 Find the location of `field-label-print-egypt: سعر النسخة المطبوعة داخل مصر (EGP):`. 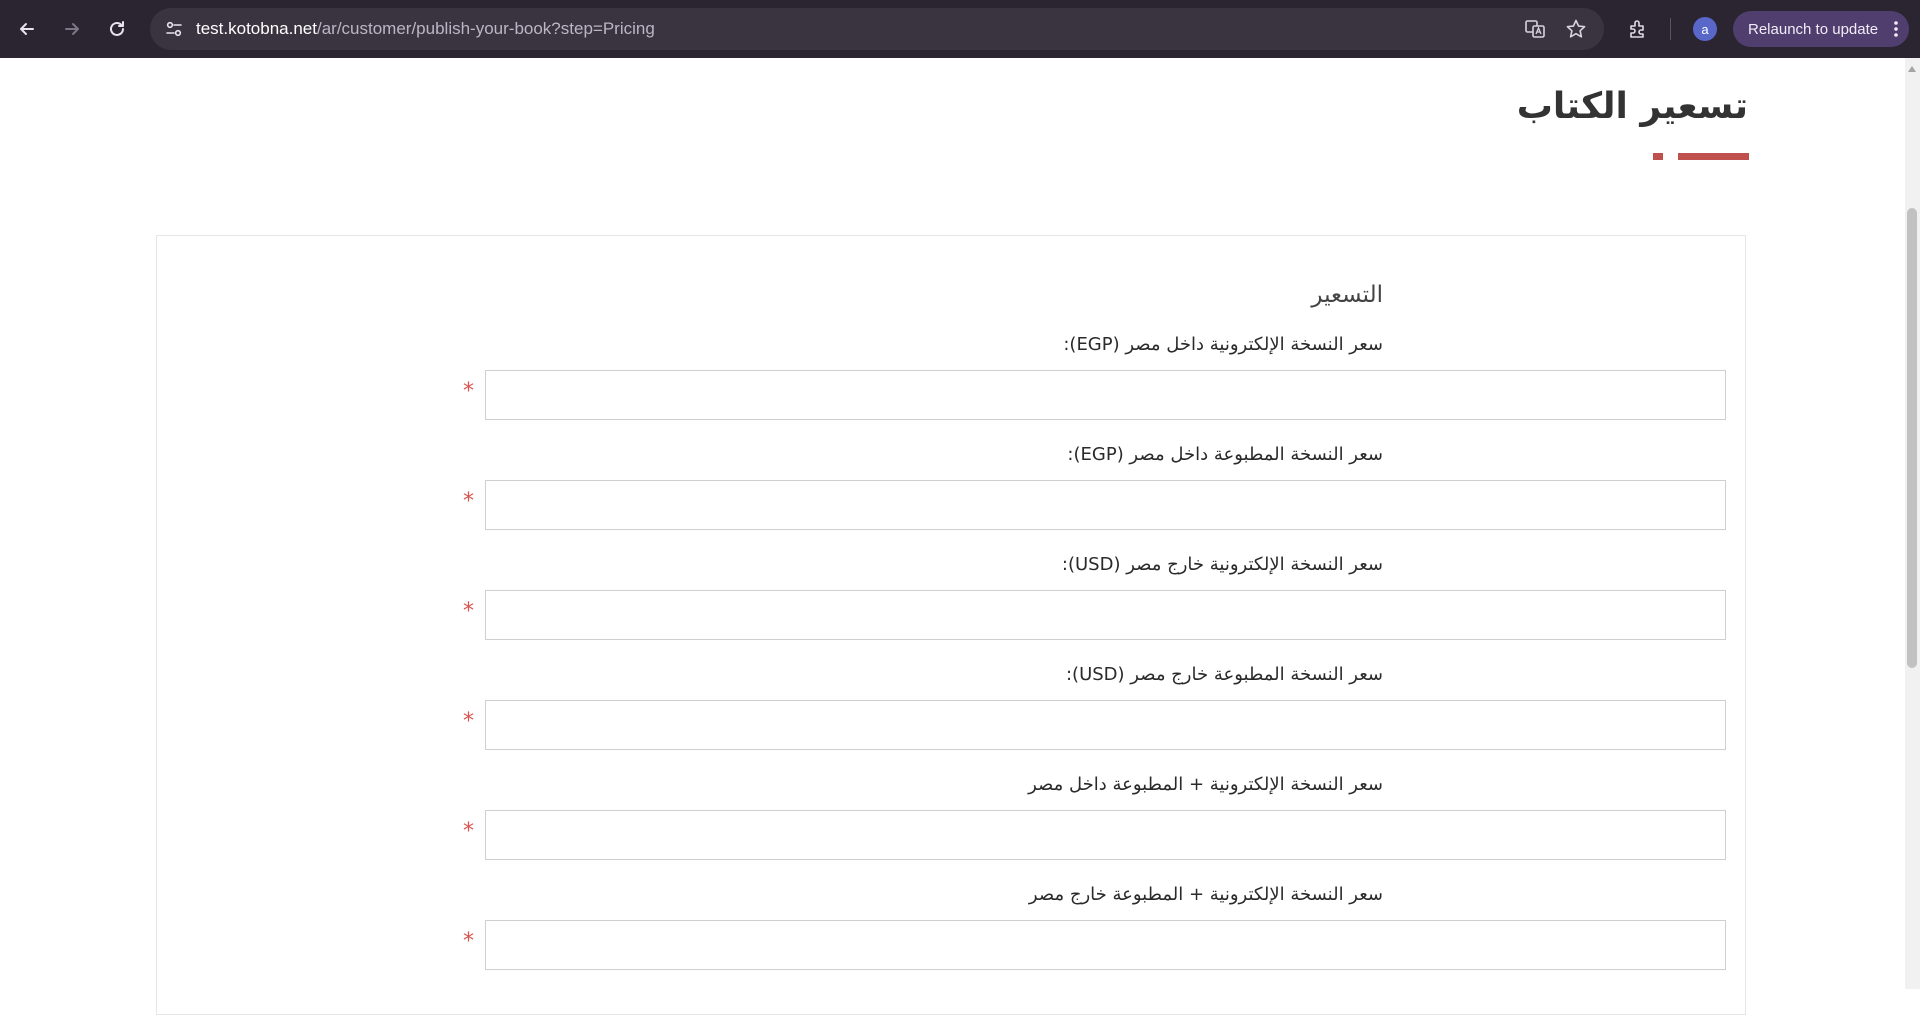

field-label-print-egypt: سعر النسخة المطبوعة داخل مصر (EGP): is located at coordinates (1225, 454).